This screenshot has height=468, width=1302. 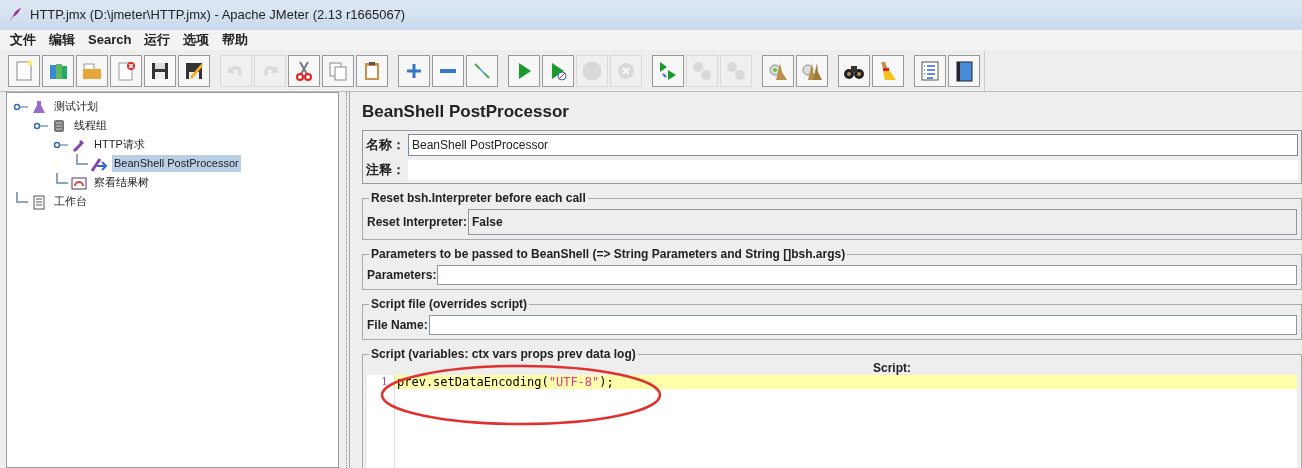 I want to click on list-icon, so click(x=930, y=70).